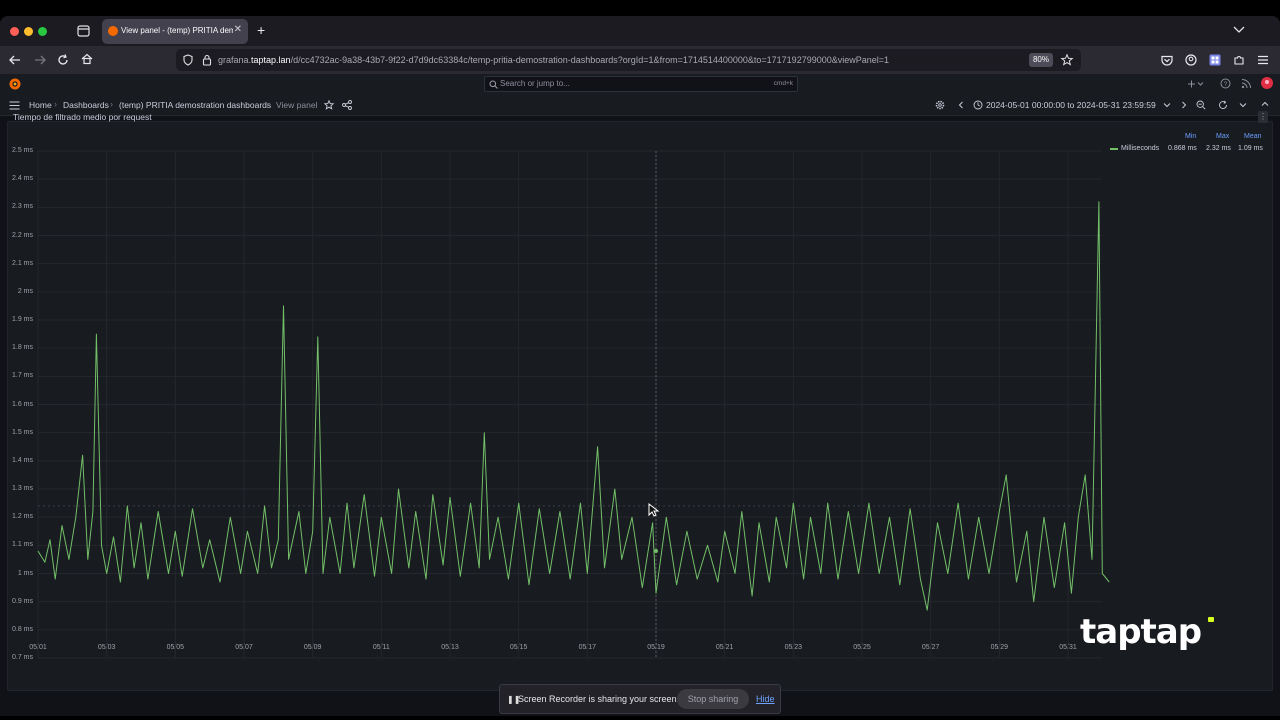 The height and width of the screenshot is (720, 1280). Describe the element at coordinates (1222, 136) in the screenshot. I see `legend-header-max: Max` at that location.